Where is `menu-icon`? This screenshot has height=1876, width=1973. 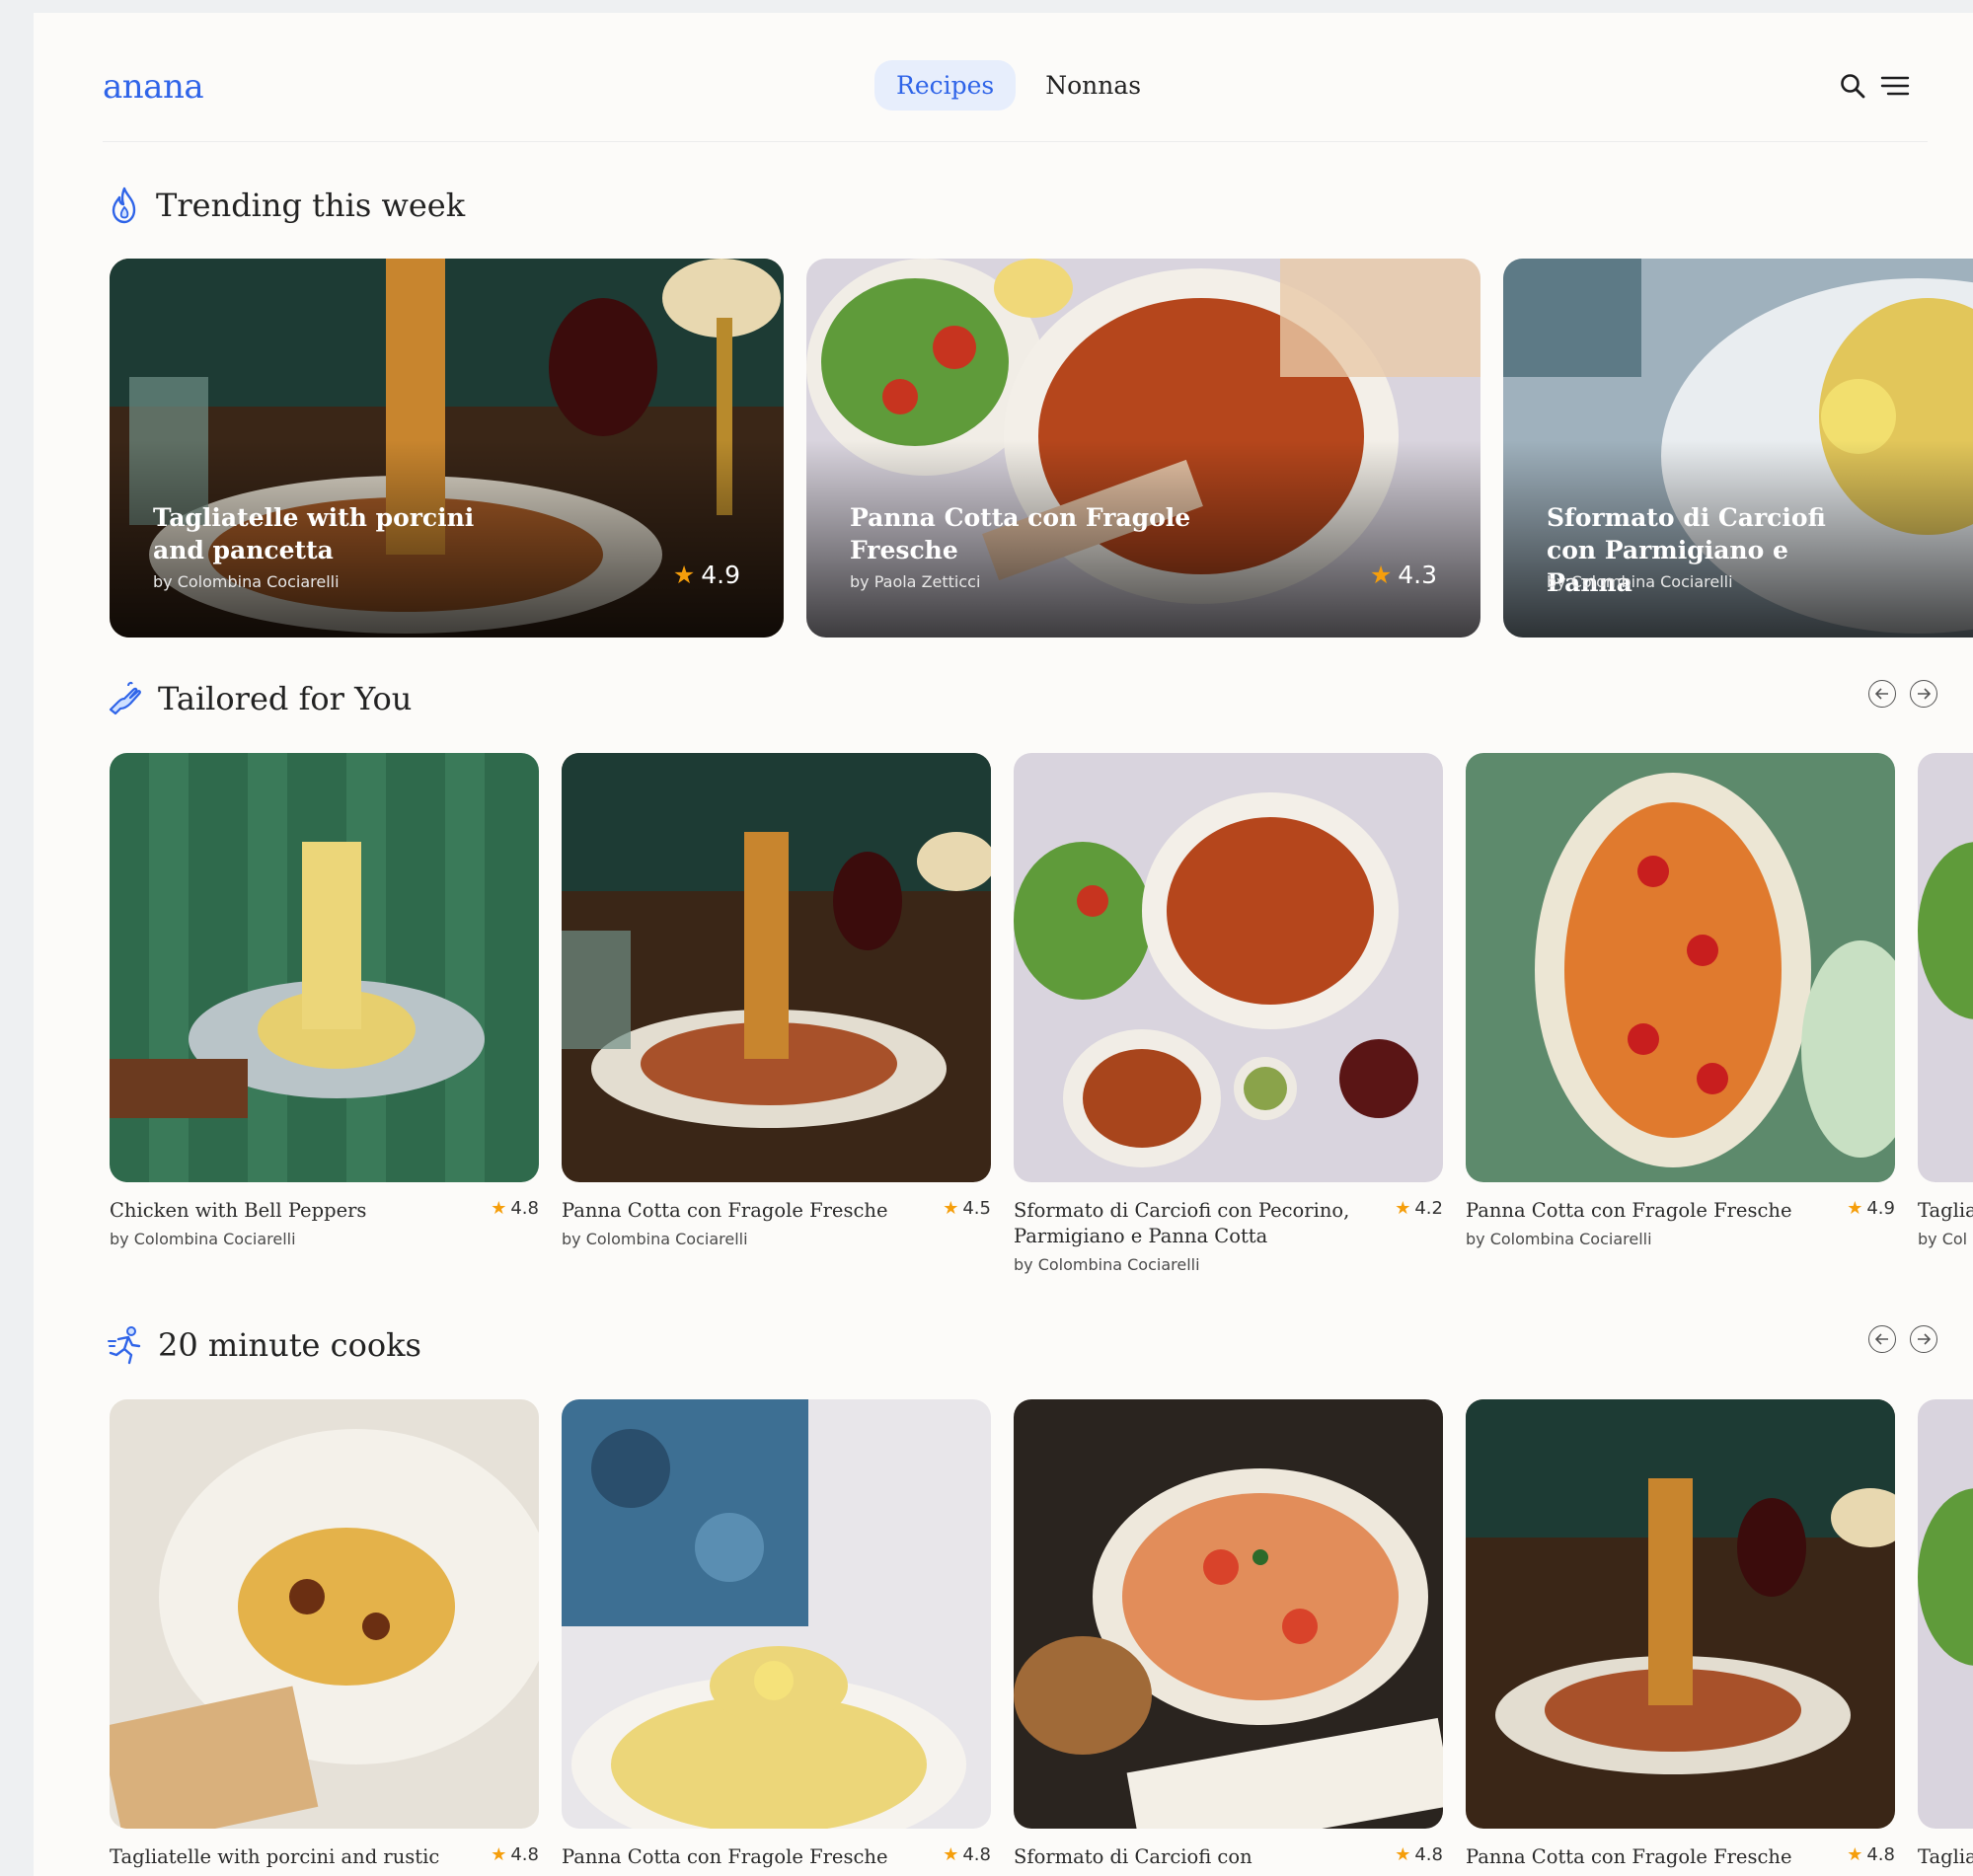
menu-icon is located at coordinates (1895, 86).